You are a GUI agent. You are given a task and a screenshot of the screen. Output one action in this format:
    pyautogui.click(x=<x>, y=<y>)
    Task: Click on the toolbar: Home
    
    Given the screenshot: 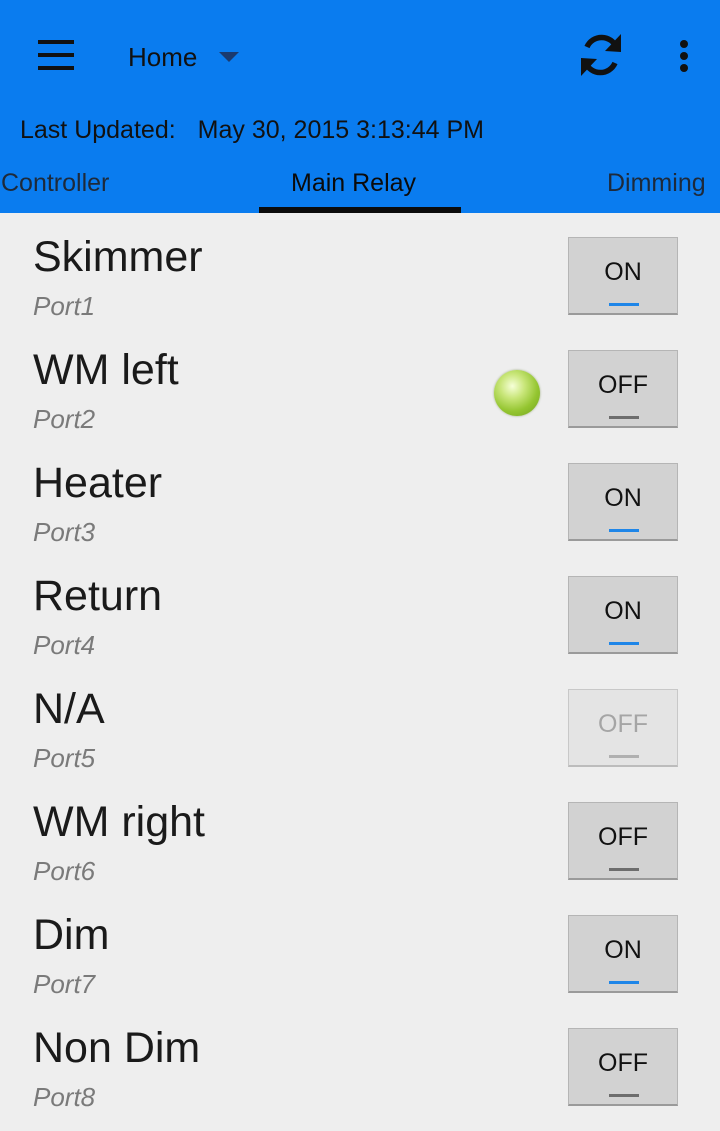 What is the action you would take?
    pyautogui.click(x=360, y=56)
    